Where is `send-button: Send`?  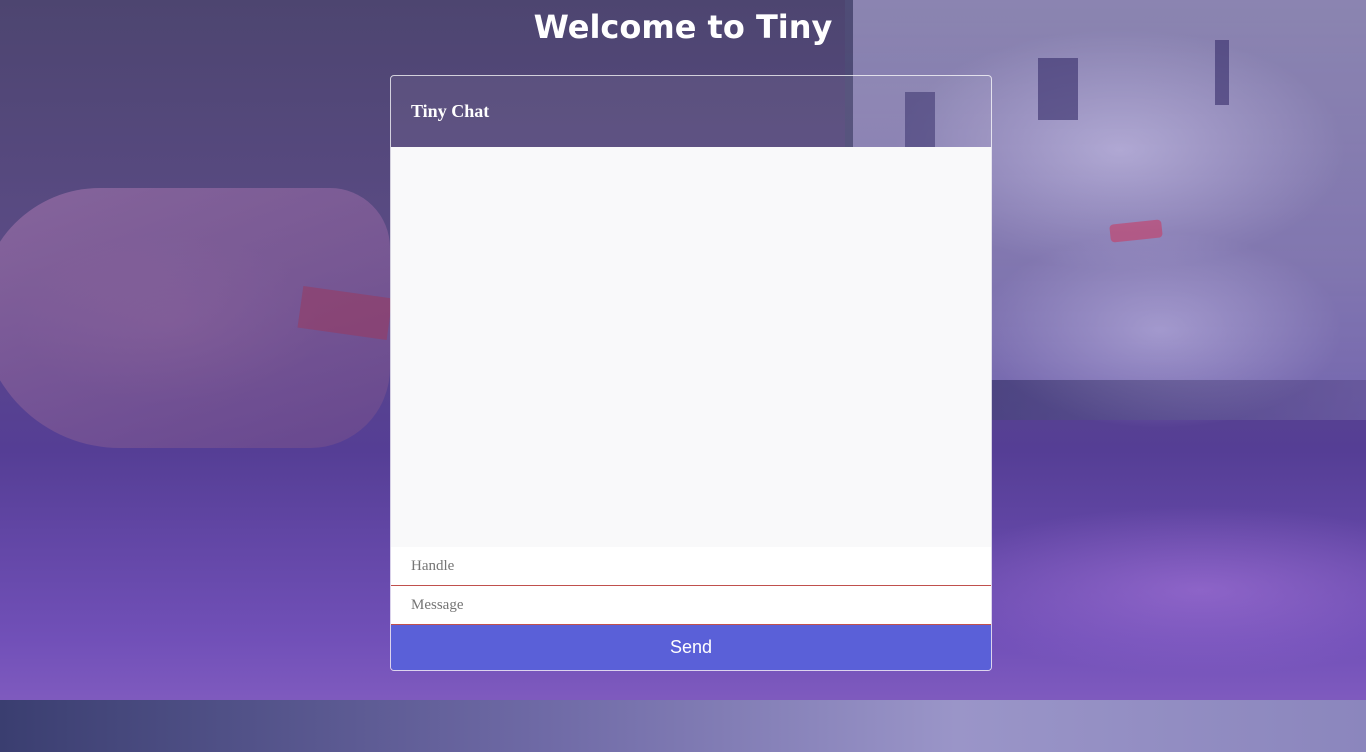 send-button: Send is located at coordinates (691, 647).